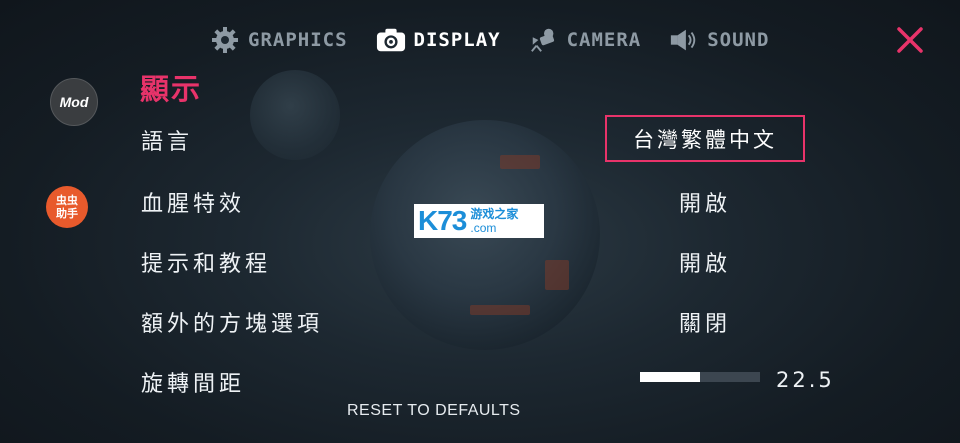 The height and width of the screenshot is (443, 960). What do you see at coordinates (232, 324) in the screenshot?
I see `setting-label-extra-block-options: 額外的方塊選項` at bounding box center [232, 324].